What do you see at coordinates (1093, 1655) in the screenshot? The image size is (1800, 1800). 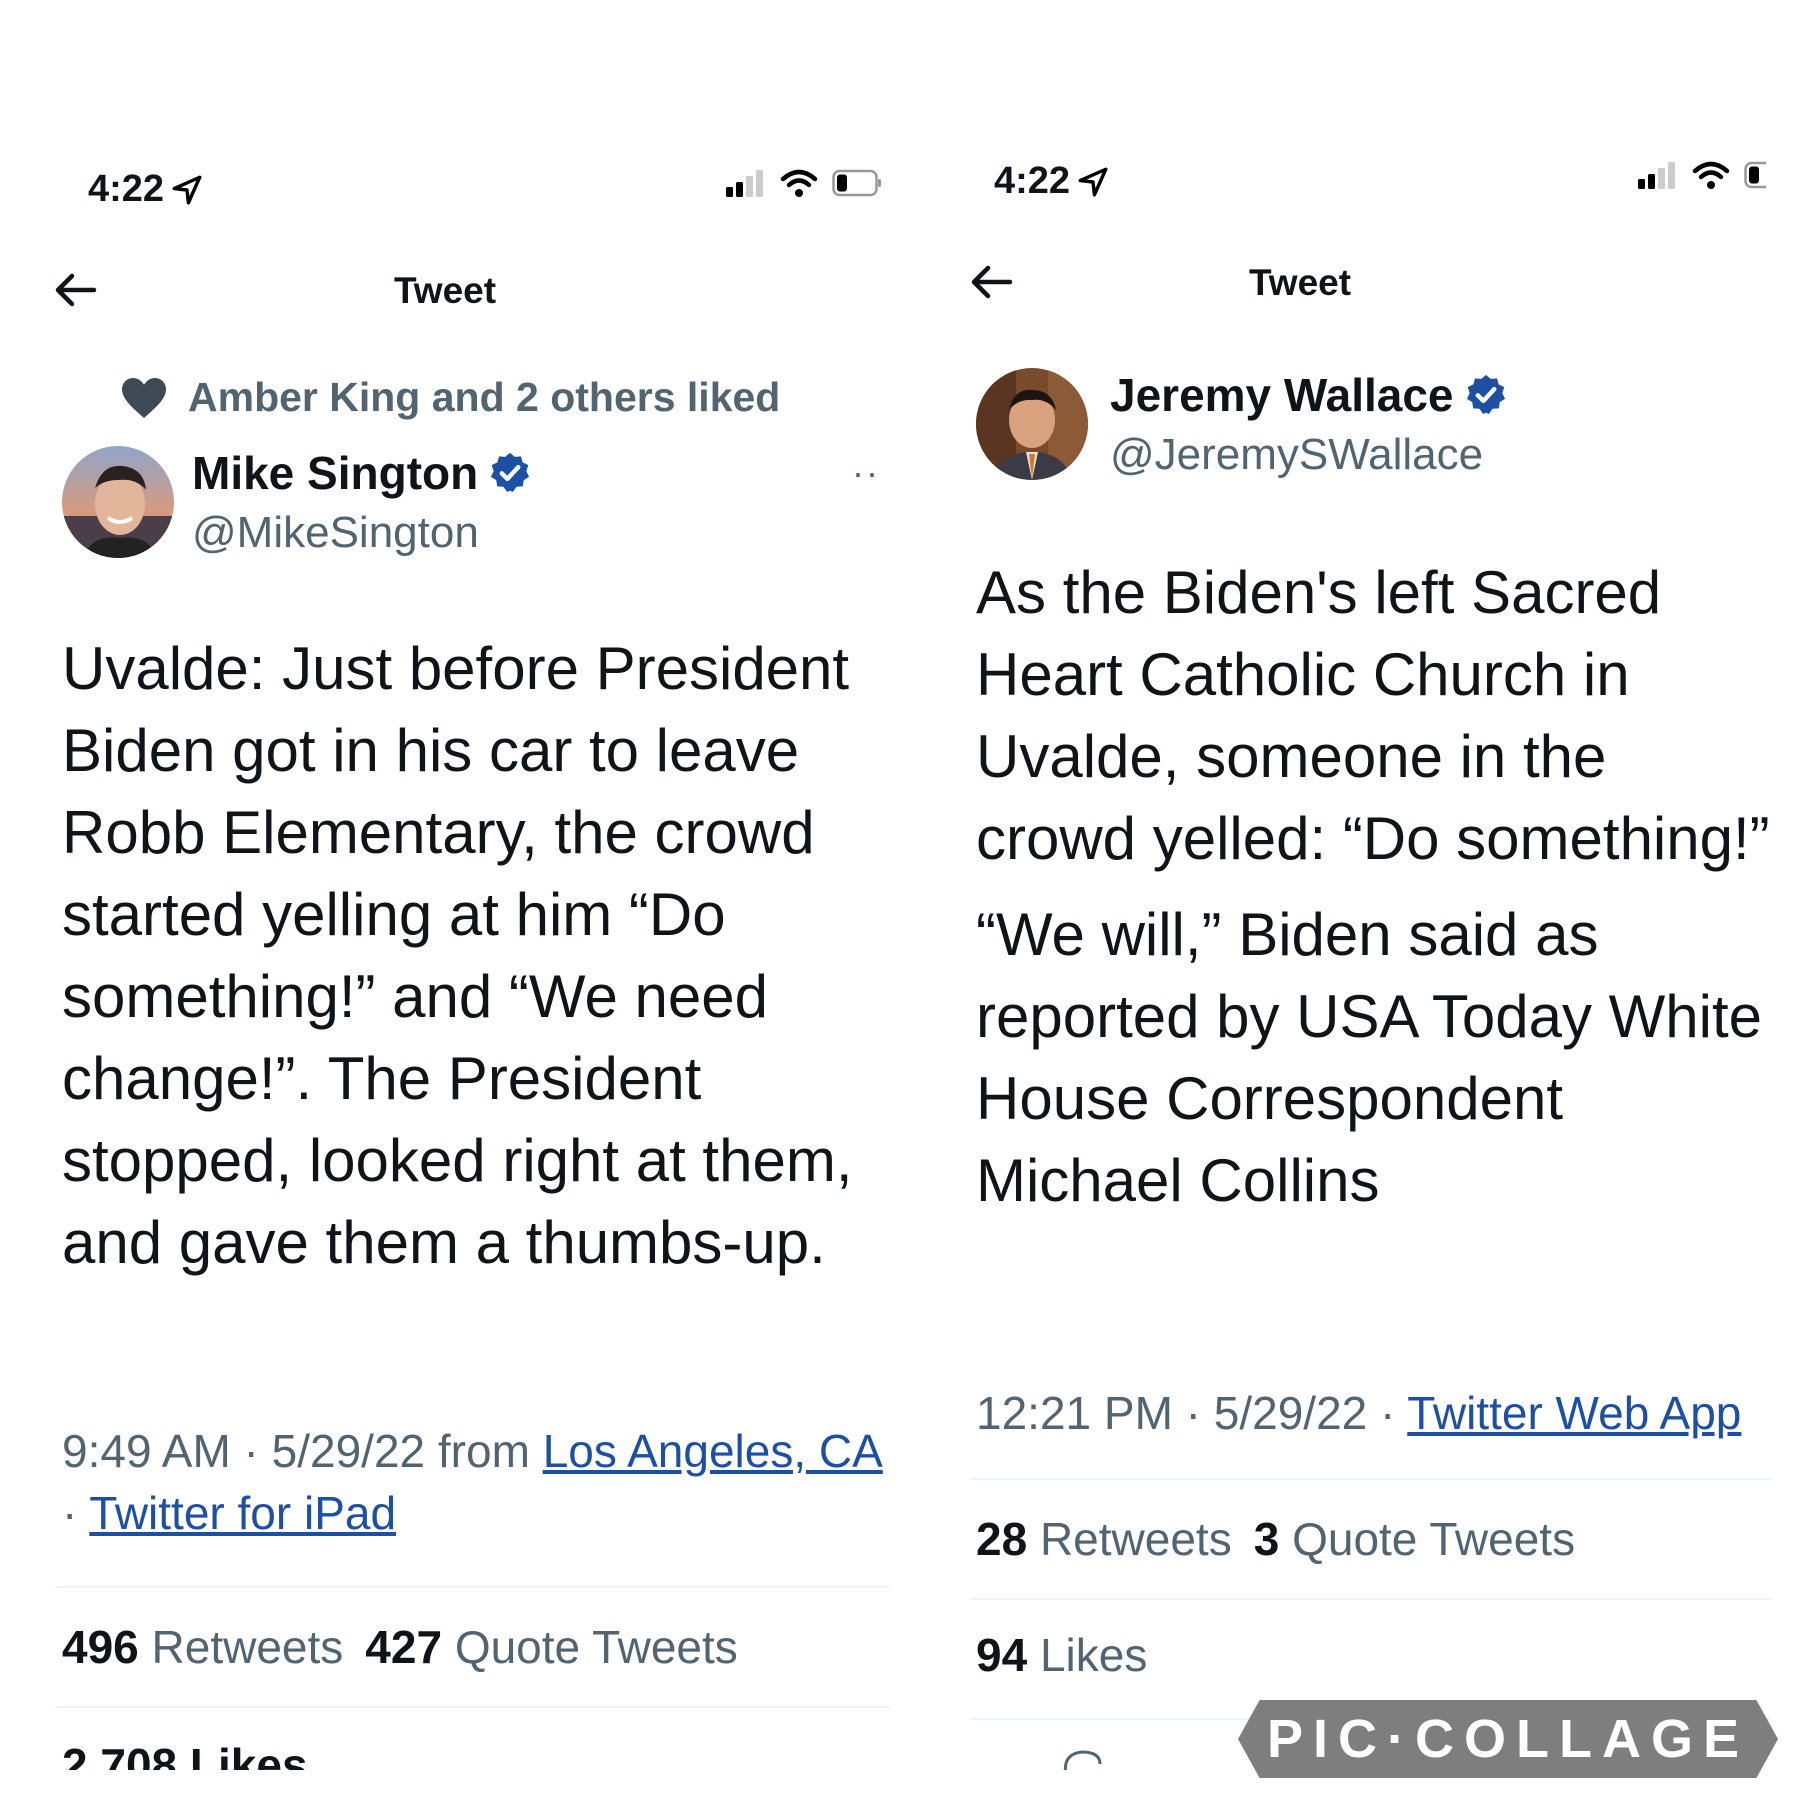 I see `likes-label: Likes` at bounding box center [1093, 1655].